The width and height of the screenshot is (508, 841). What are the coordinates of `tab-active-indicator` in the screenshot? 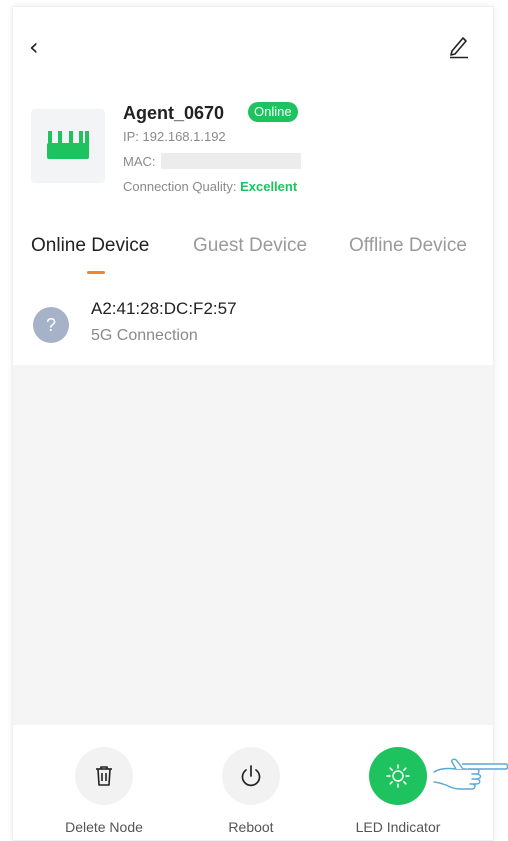 It's located at (96, 272).